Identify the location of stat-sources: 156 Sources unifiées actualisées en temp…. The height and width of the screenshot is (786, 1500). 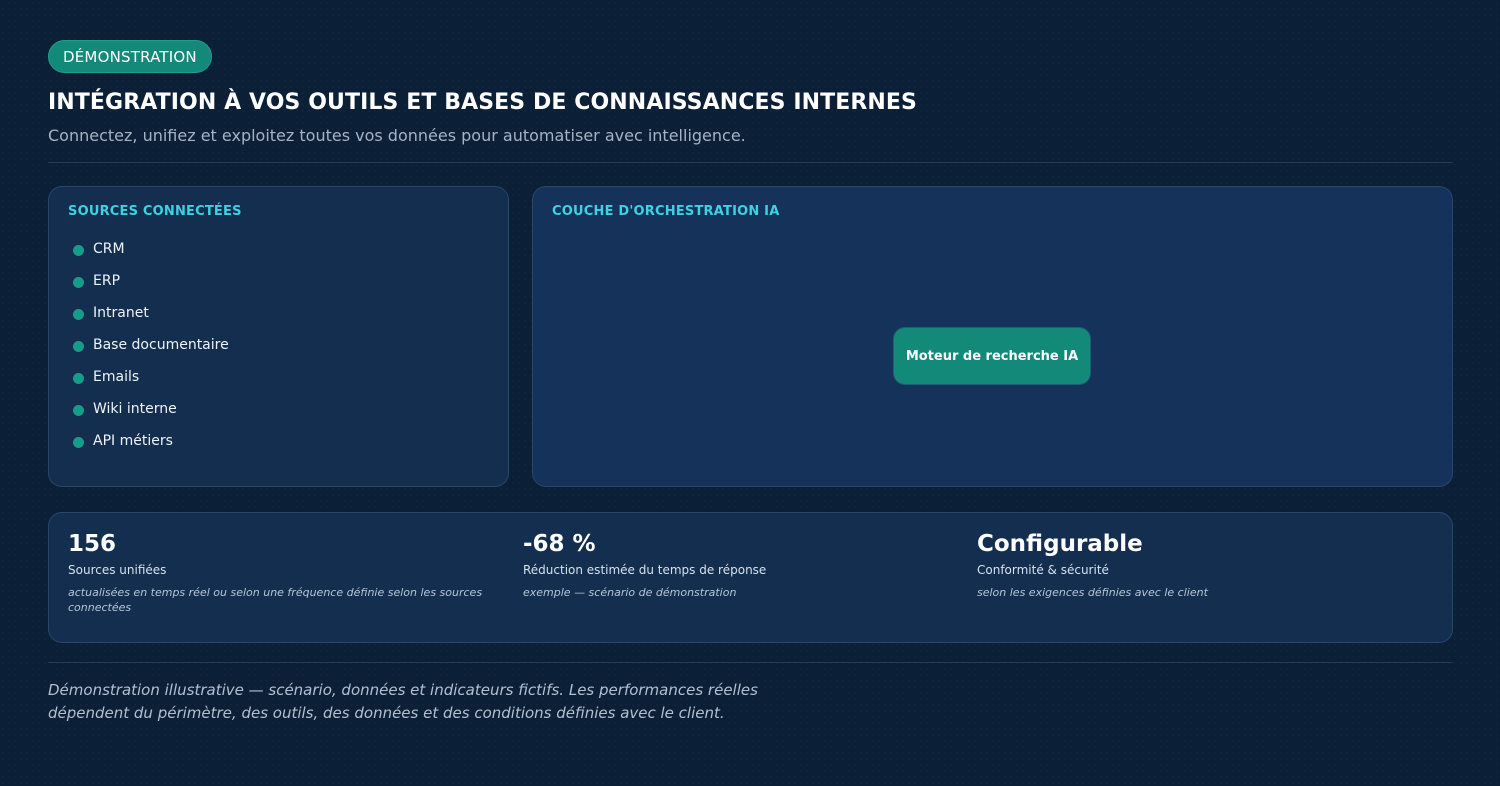
(278, 573).